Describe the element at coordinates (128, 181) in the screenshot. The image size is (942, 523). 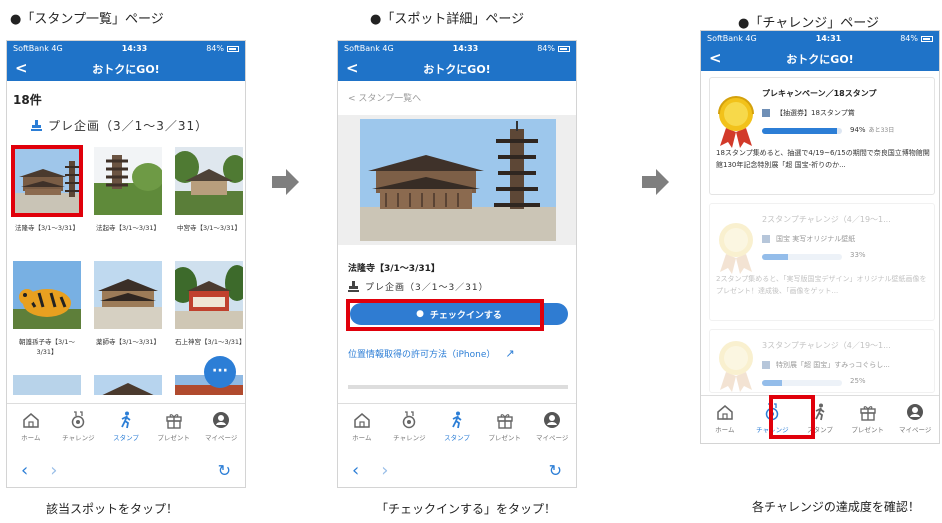
I see `hokiji-photo` at that location.